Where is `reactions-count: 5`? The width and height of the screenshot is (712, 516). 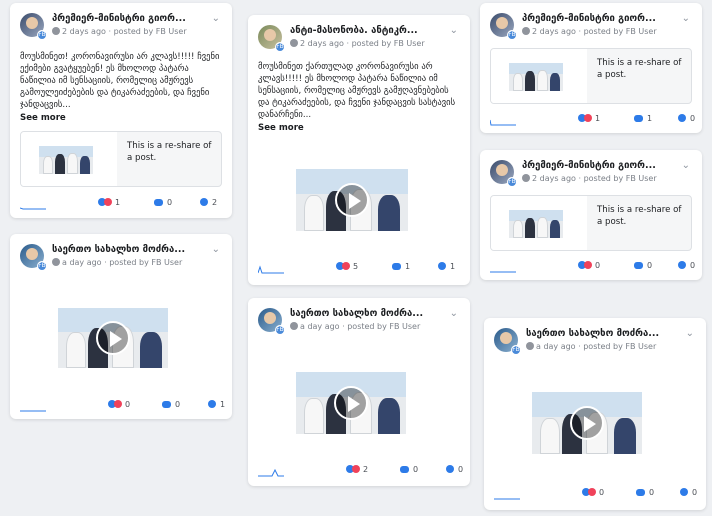 reactions-count: 5 is located at coordinates (347, 266).